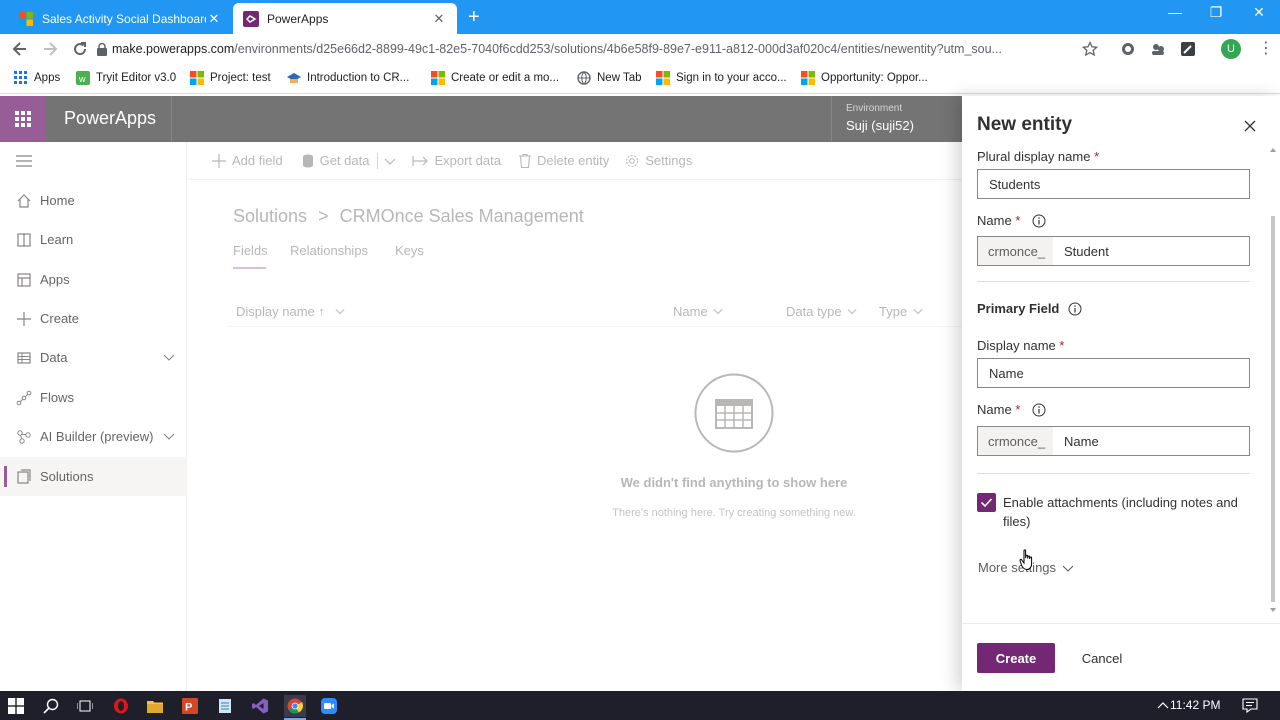 The width and height of the screenshot is (1280, 720). I want to click on hand-cursor-icon, so click(1026, 560).